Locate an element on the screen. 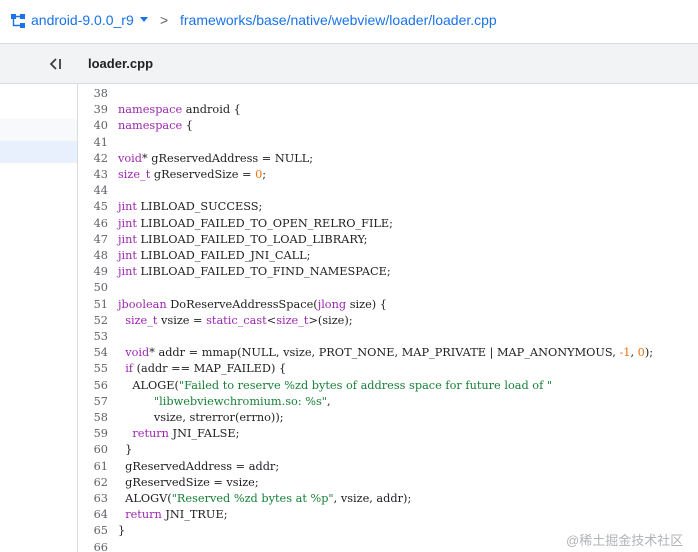 This screenshot has width=698, height=552. code-line: 45 jint LIBLOAD_SUCCESS; is located at coordinates (388, 207).